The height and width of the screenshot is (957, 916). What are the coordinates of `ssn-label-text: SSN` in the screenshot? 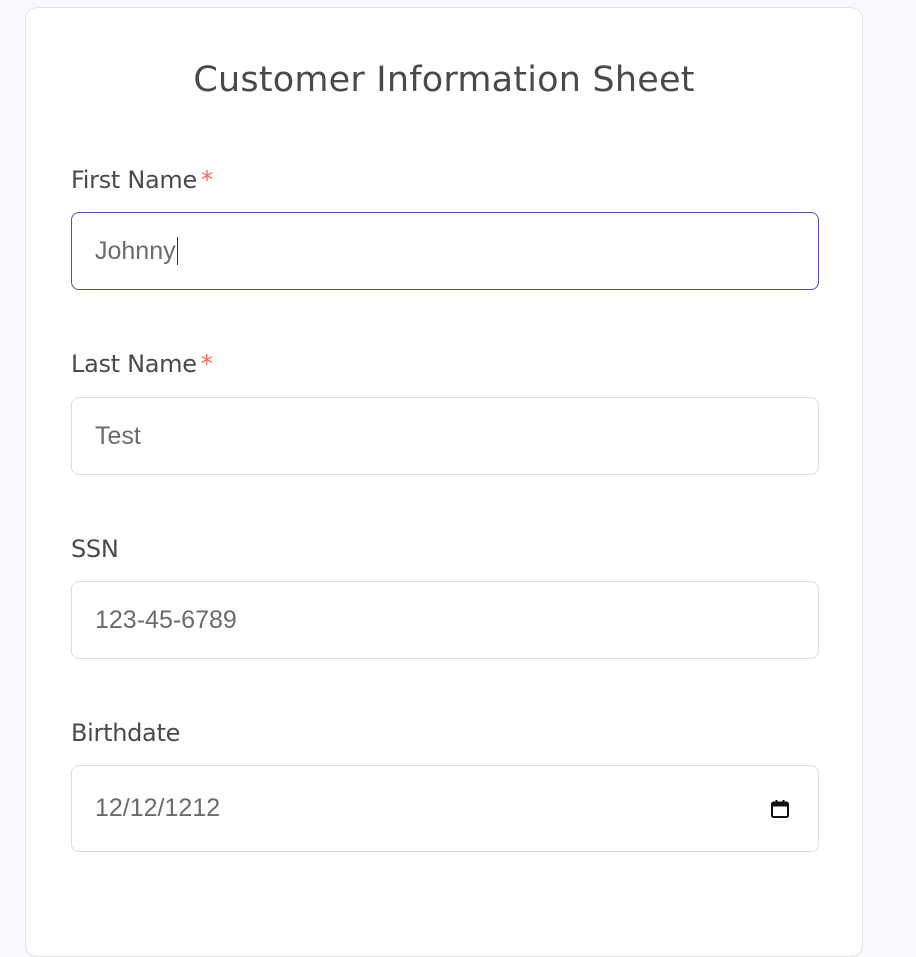 It's located at (95, 549).